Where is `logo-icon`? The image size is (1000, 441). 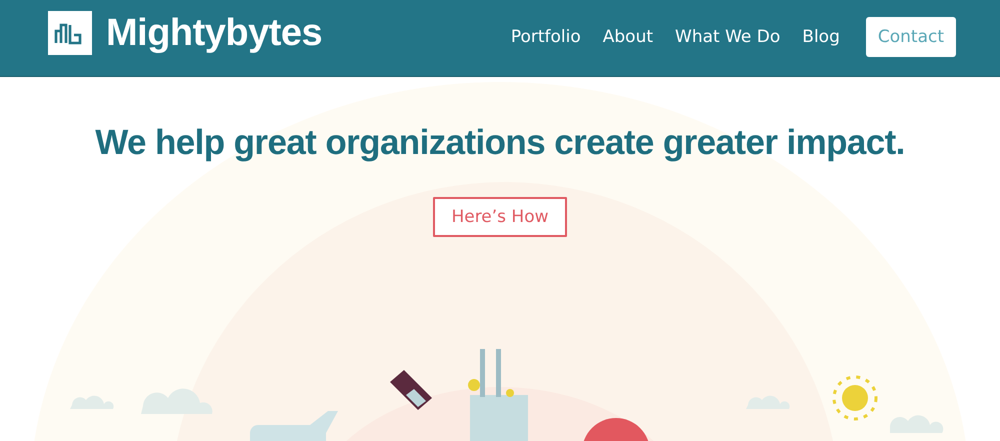
logo-icon is located at coordinates (70, 33).